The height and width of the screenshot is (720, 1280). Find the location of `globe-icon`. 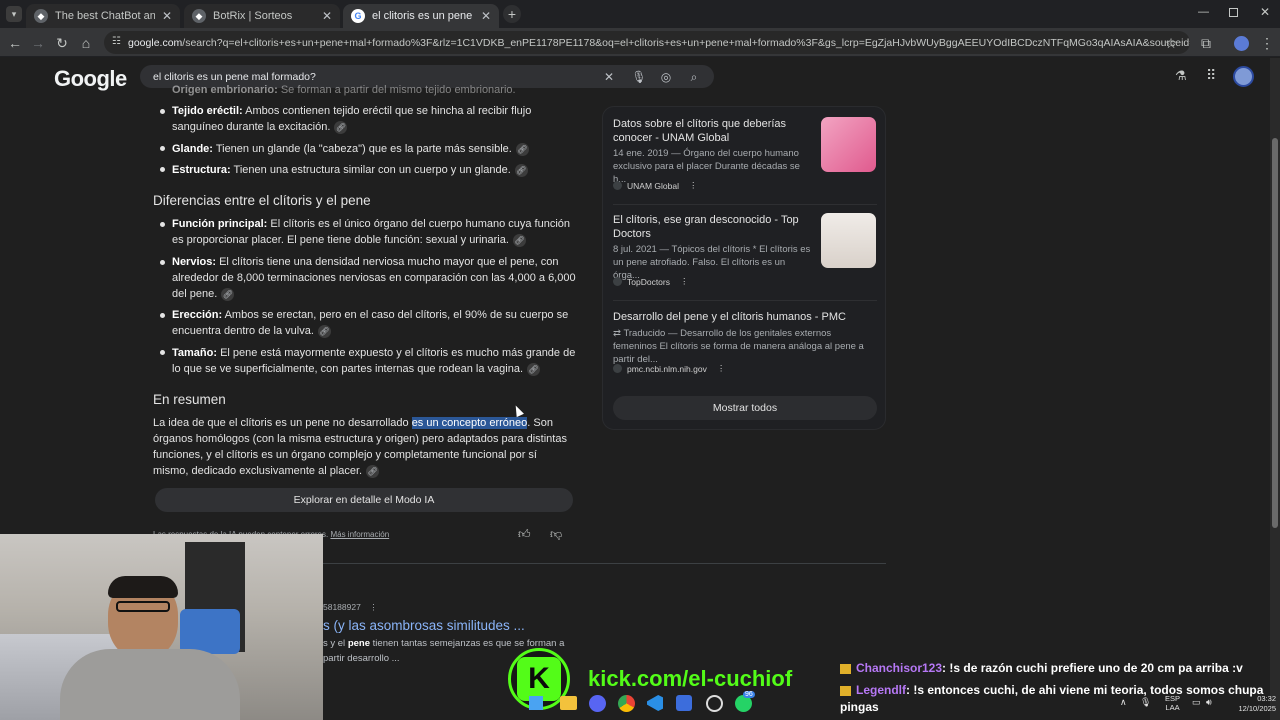

globe-icon is located at coordinates (617, 368).